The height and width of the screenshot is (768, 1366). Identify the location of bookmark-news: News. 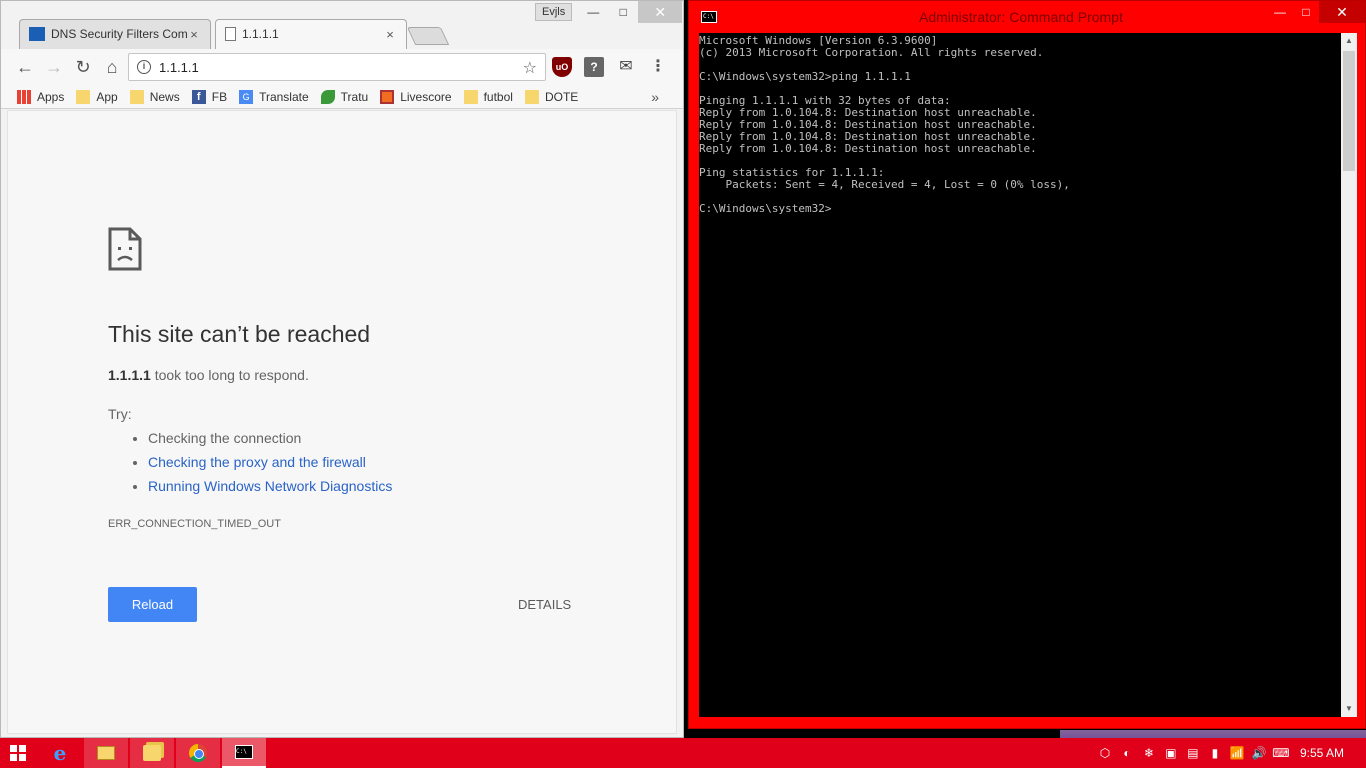
(154, 96).